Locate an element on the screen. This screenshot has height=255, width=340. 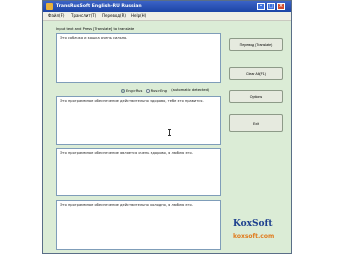
direction-group: Eng>Rus Rus>Eng (automatic detected) is located at coordinates (165, 90).